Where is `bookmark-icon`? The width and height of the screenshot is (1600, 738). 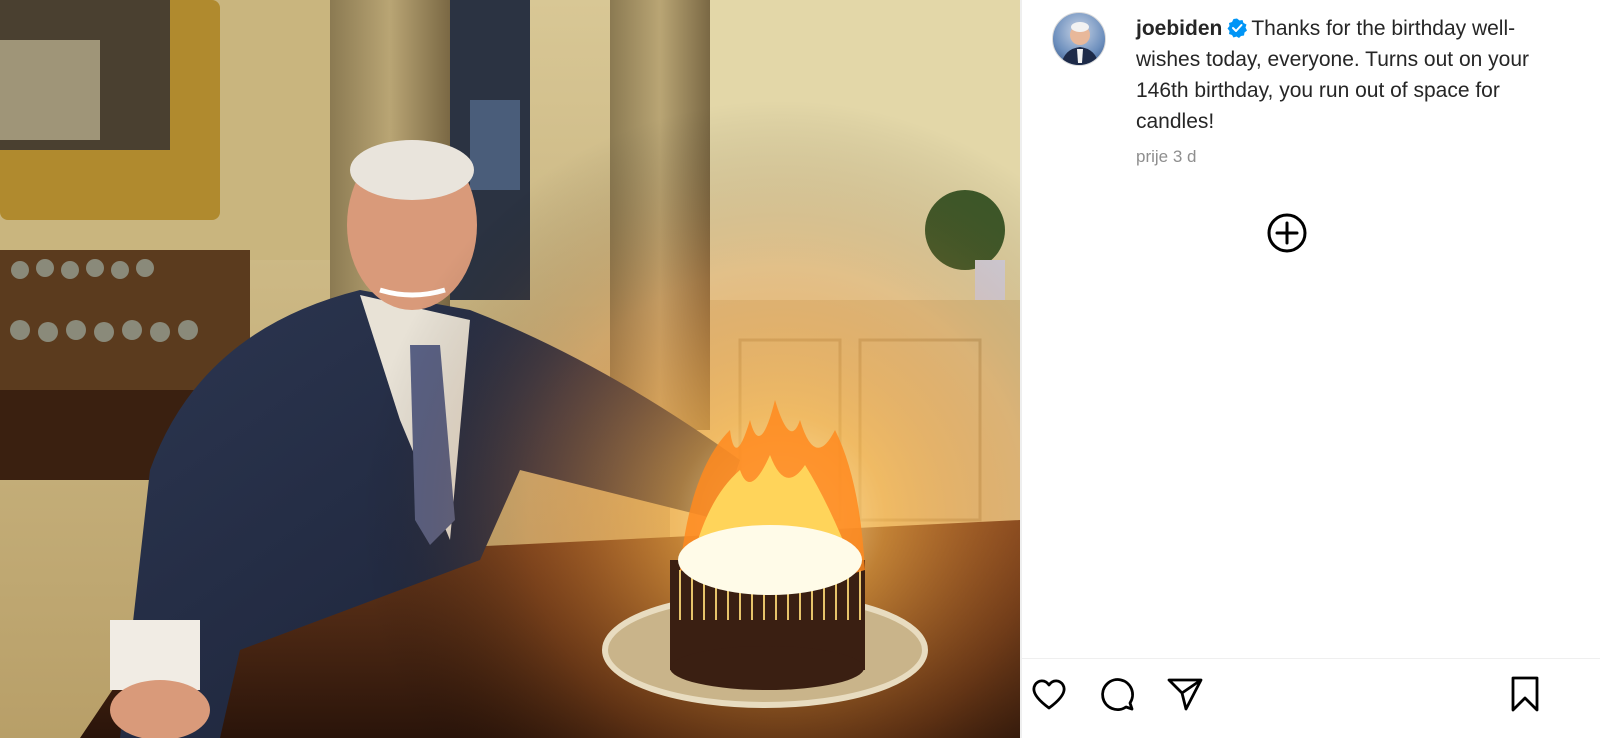
bookmark-icon is located at coordinates (1525, 694).